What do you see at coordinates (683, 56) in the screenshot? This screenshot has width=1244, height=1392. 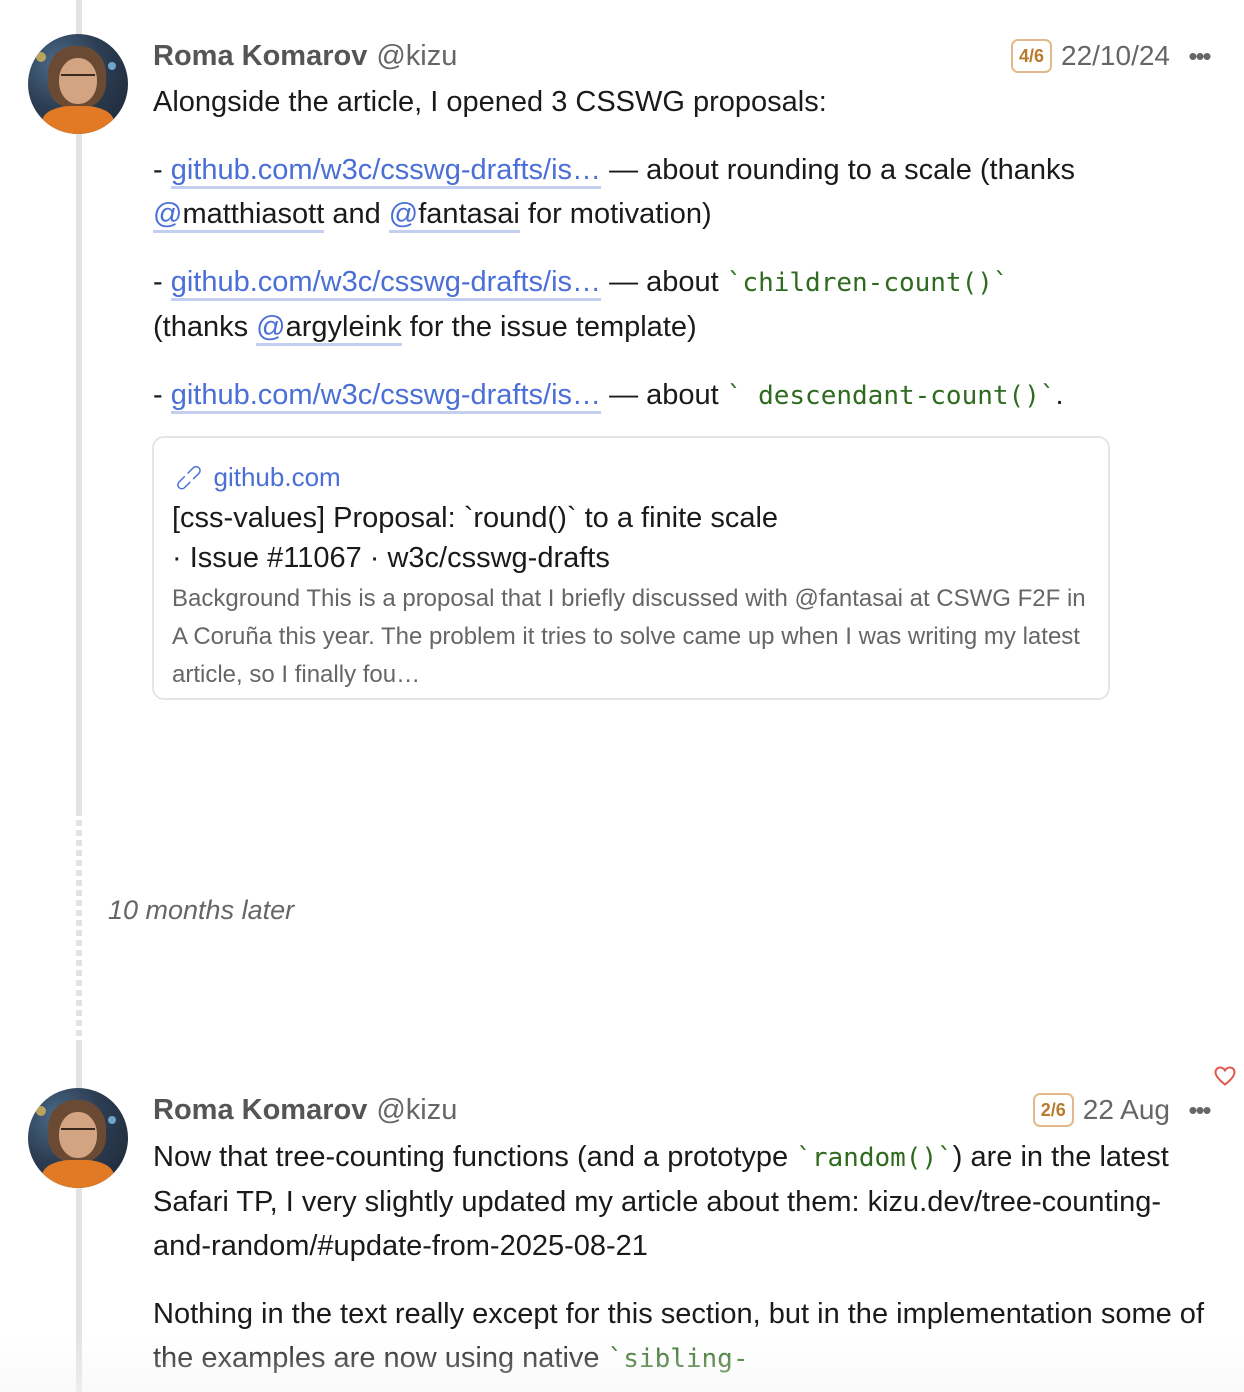 I see `post-header: Roma Komarov @kizu 4/6 22/10/24 •••` at bounding box center [683, 56].